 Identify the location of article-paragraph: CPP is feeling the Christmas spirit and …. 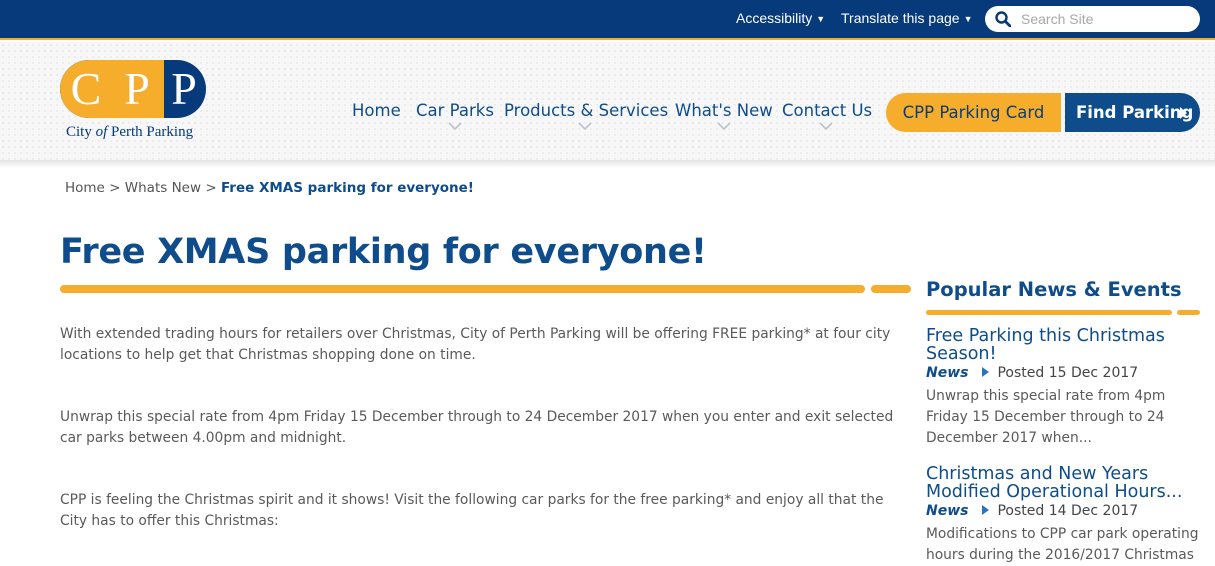
(472, 510).